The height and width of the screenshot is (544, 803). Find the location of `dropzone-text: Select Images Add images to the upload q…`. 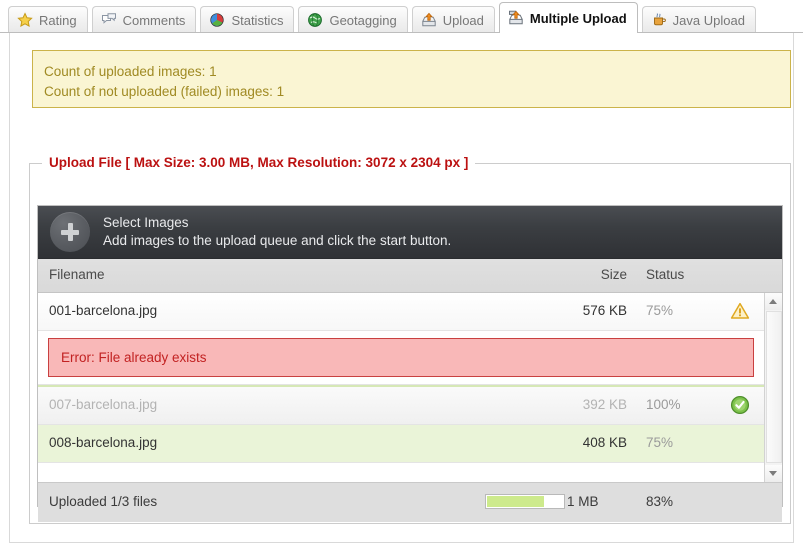

dropzone-text: Select Images Add images to the upload q… is located at coordinates (277, 232).